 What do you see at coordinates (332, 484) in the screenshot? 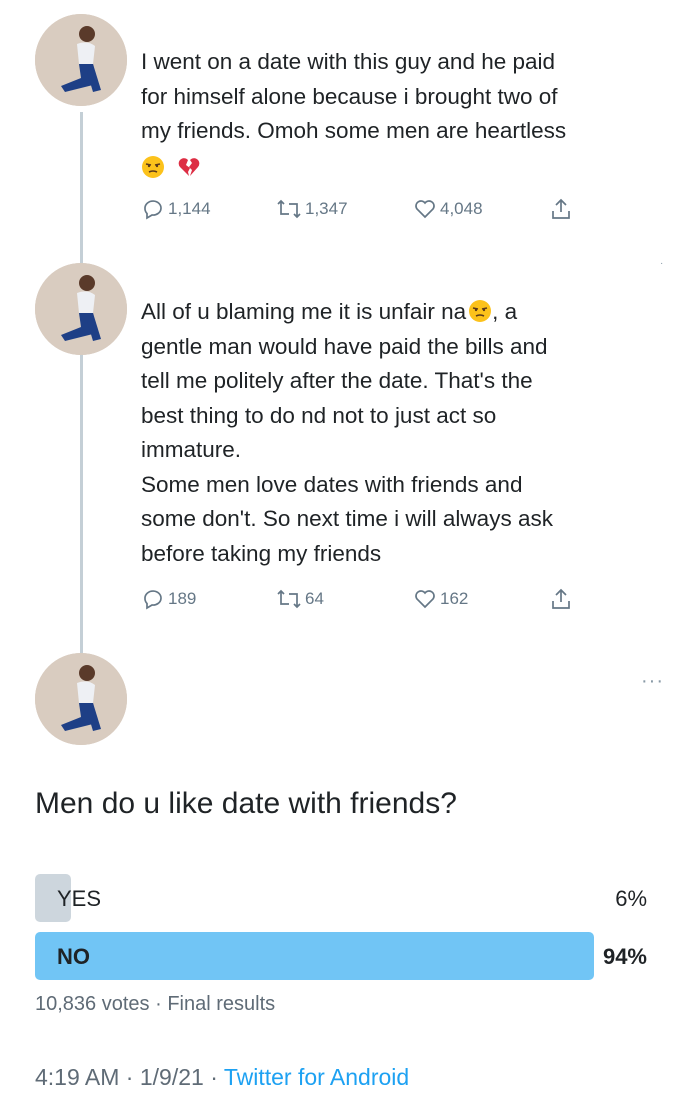
I see `tweet-line: Some men love dates with friends and` at bounding box center [332, 484].